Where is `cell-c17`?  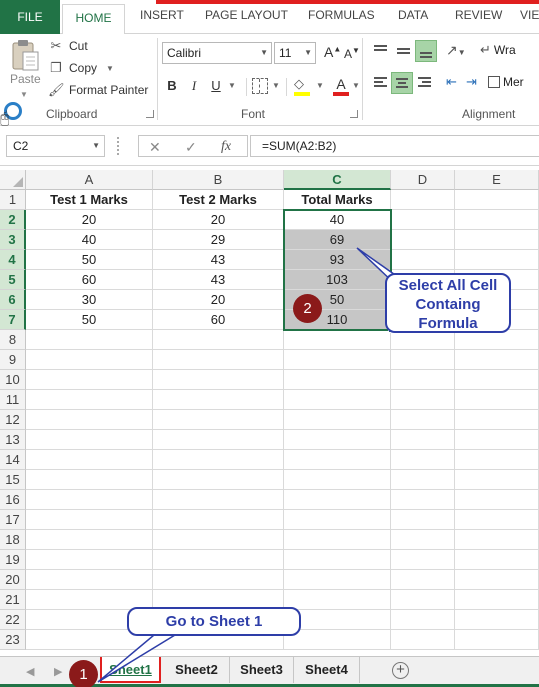 cell-c17 is located at coordinates (337, 520).